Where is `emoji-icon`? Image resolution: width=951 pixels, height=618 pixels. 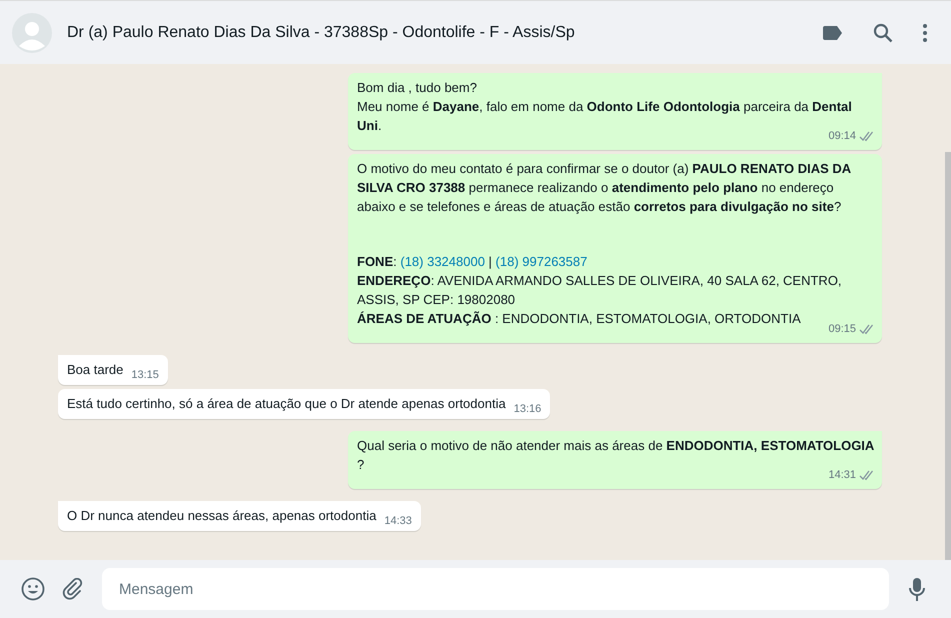 emoji-icon is located at coordinates (33, 589).